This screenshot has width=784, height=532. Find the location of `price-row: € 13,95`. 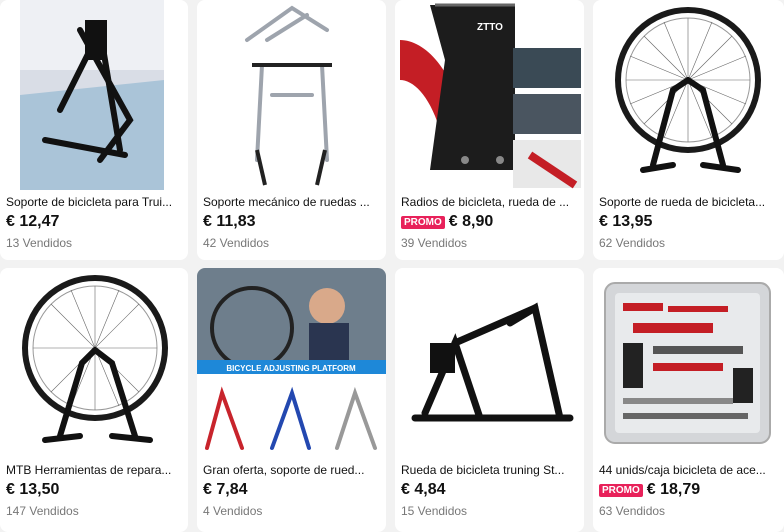

price-row: € 13,95 is located at coordinates (625, 222).